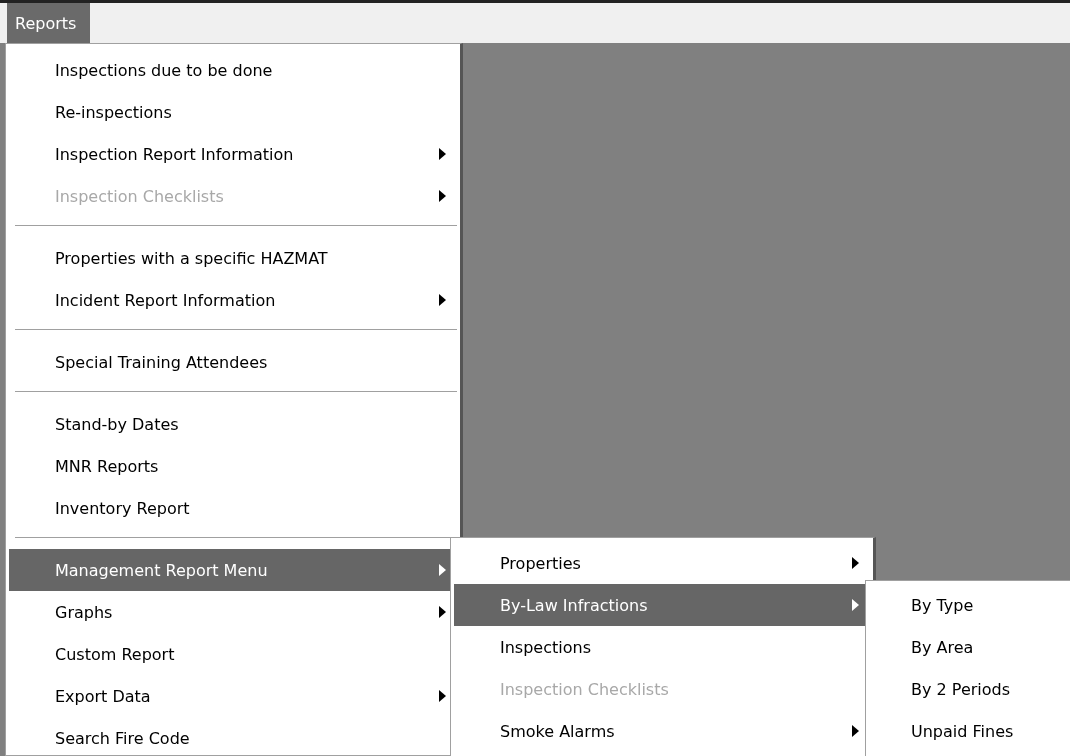  What do you see at coordinates (234, 300) in the screenshot?
I see `menu-item: Incident Report Information` at bounding box center [234, 300].